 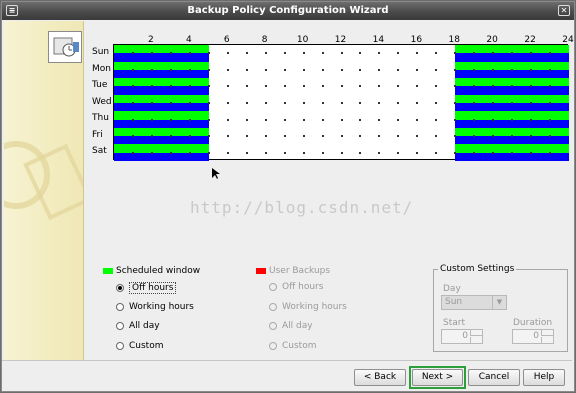 I want to click on window-title: Backup Policy Configuration Wizard, so click(x=288, y=10).